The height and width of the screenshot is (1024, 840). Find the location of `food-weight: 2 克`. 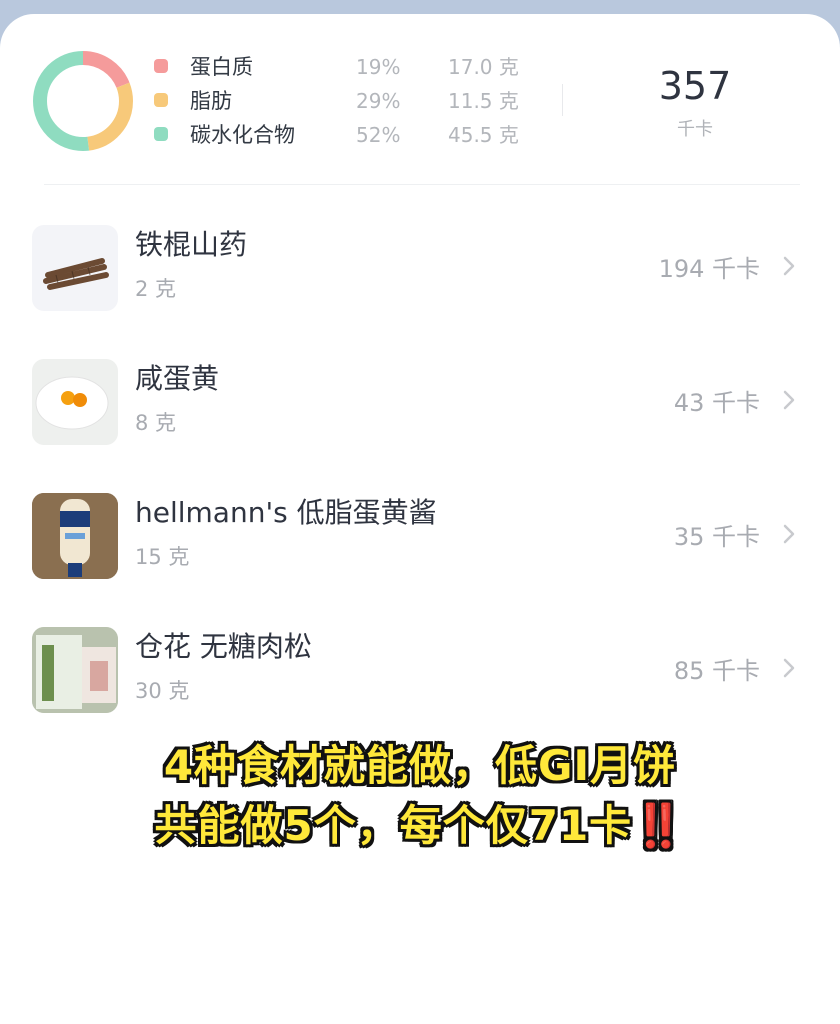

food-weight: 2 克 is located at coordinates (156, 289).